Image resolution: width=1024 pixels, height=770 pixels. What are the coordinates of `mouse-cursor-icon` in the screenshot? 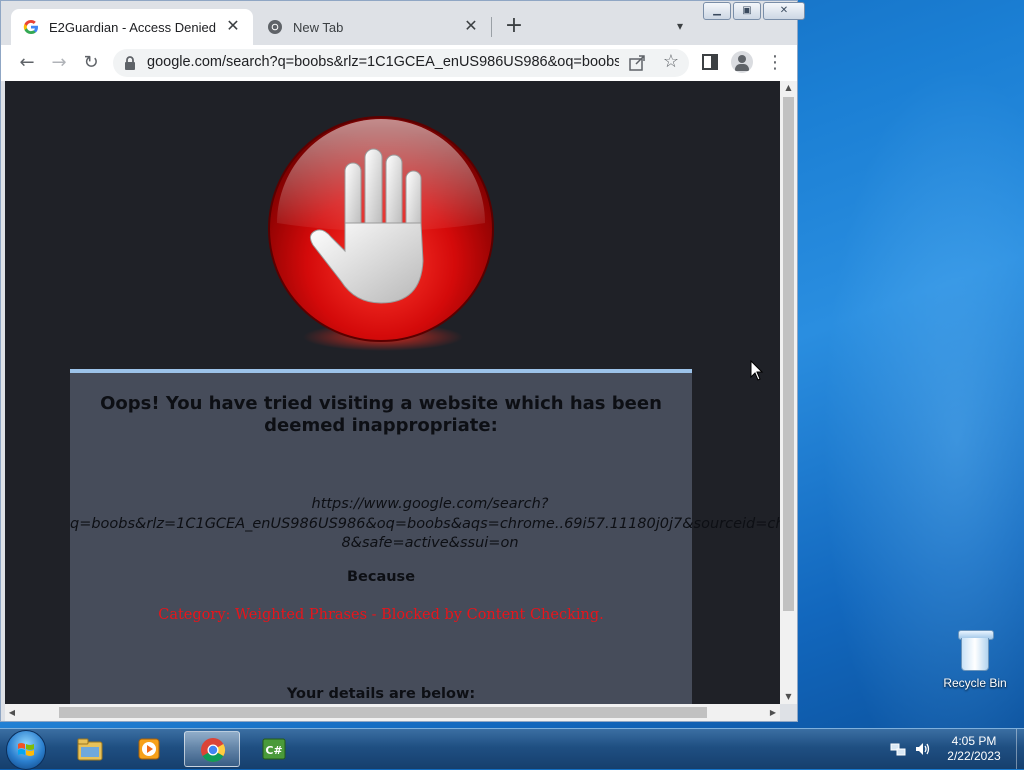 It's located at (757, 370).